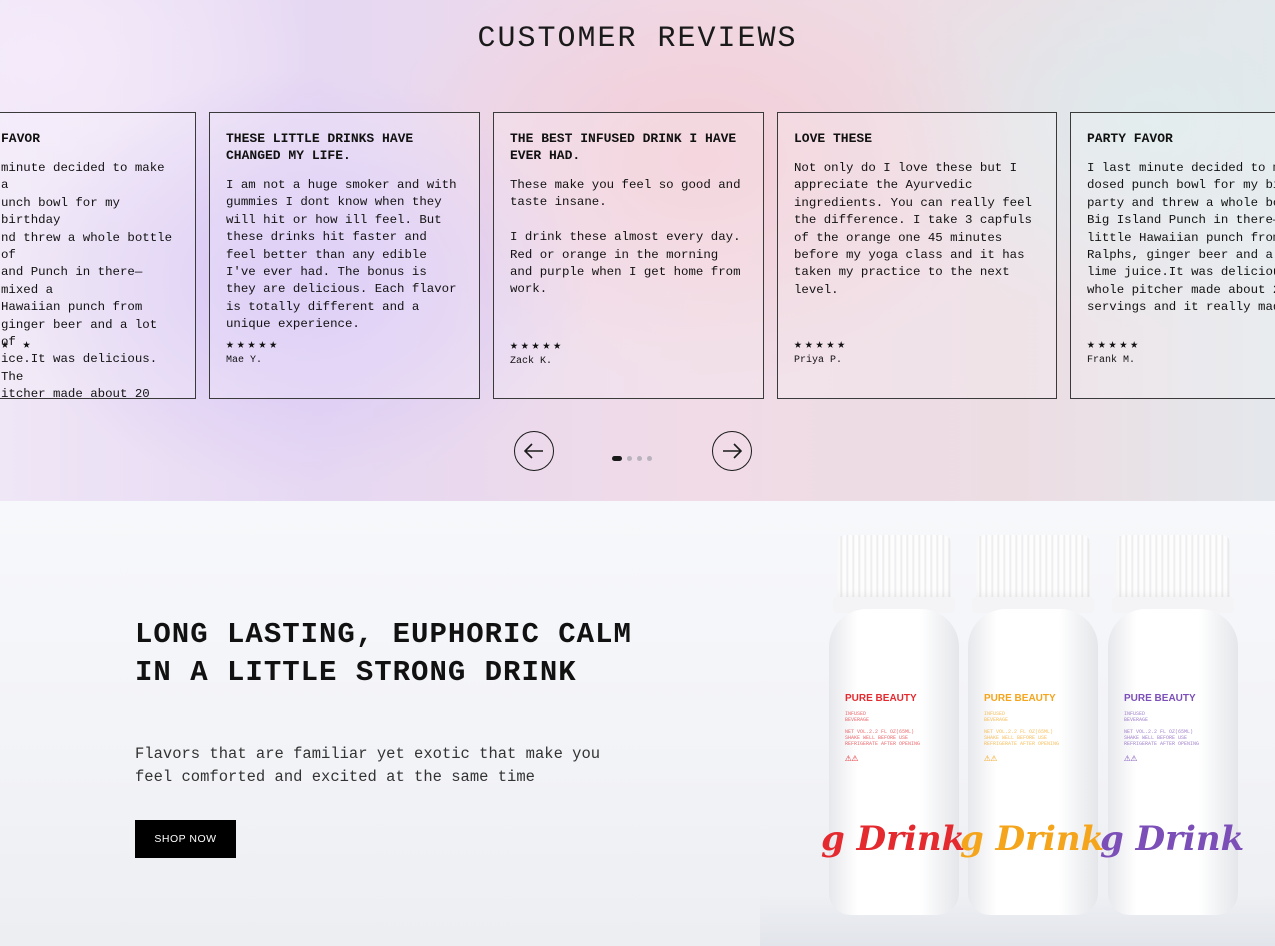  I want to click on review-author: Mae Y., so click(244, 360).